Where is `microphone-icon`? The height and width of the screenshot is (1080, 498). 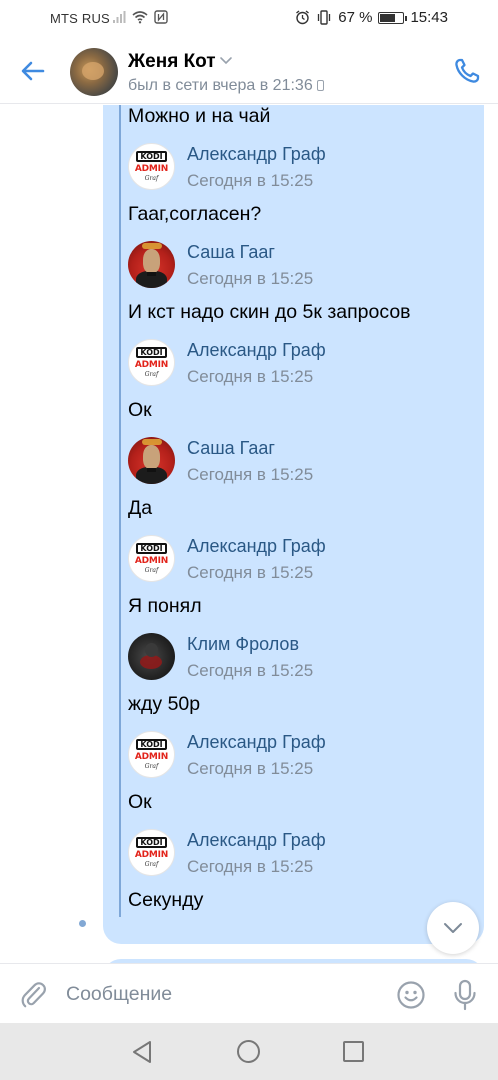
microphone-icon is located at coordinates (465, 995).